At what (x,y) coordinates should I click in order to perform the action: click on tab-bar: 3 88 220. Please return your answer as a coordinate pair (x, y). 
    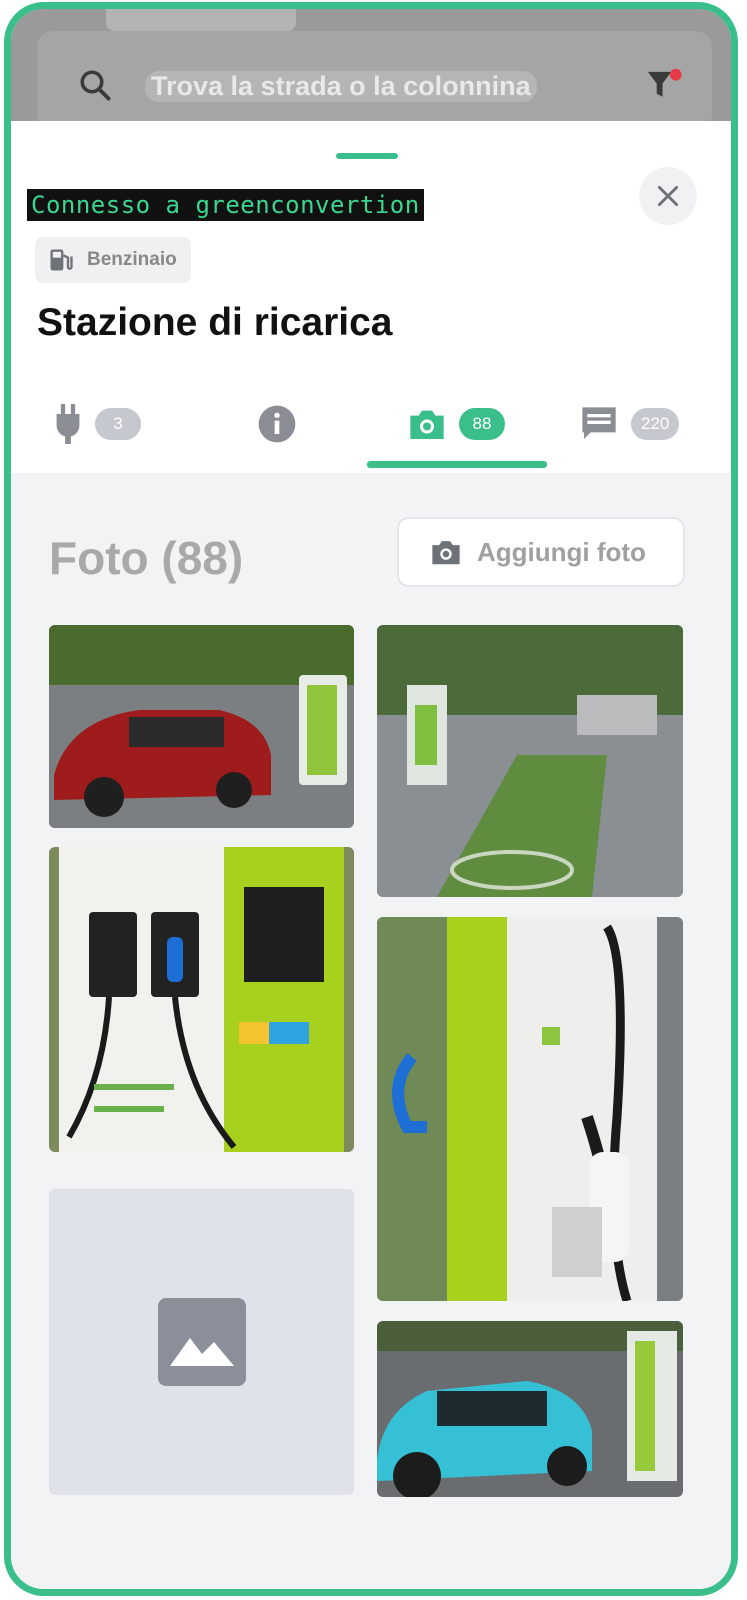
    Looking at the image, I should click on (371, 429).